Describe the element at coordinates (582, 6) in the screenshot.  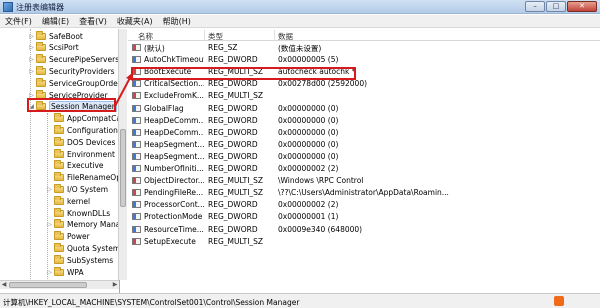
I see `close-button: ✕` at that location.